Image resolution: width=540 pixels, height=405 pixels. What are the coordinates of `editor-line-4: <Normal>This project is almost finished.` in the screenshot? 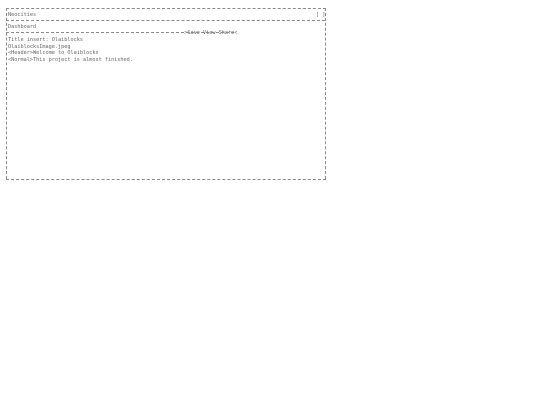 It's located at (70, 59).